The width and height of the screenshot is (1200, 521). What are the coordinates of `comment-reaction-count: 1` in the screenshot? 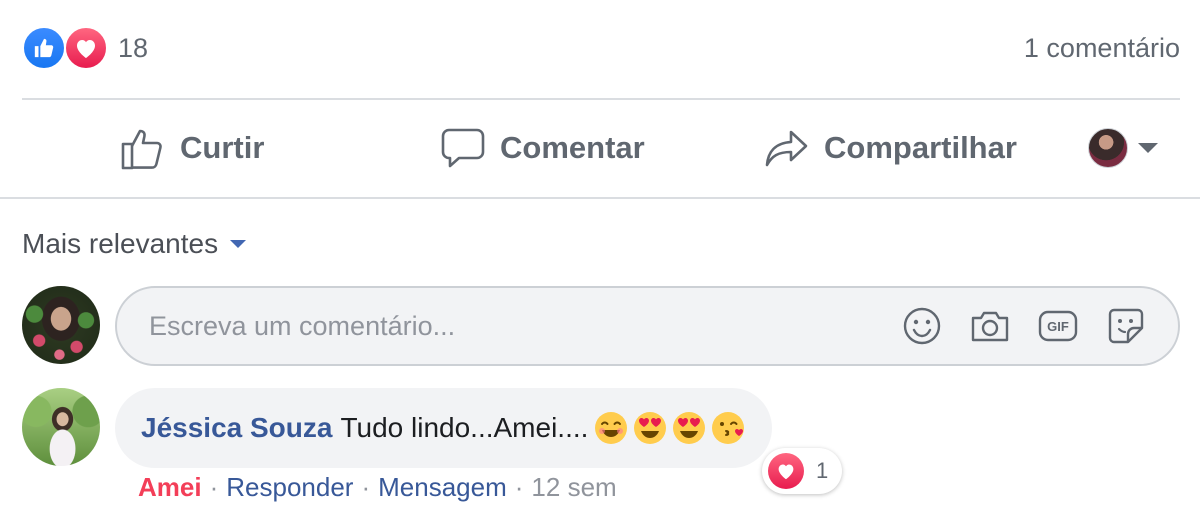 It's located at (802, 471).